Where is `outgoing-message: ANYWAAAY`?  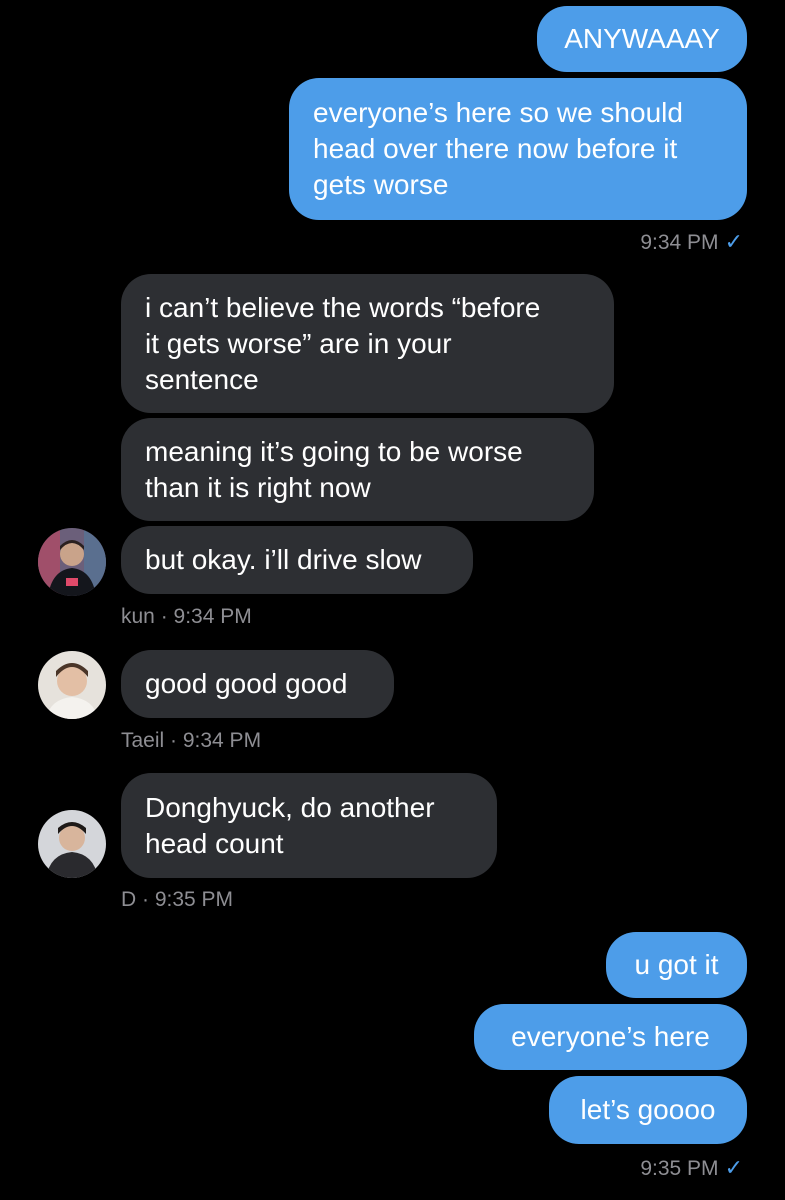
outgoing-message: ANYWAAAY is located at coordinates (642, 39).